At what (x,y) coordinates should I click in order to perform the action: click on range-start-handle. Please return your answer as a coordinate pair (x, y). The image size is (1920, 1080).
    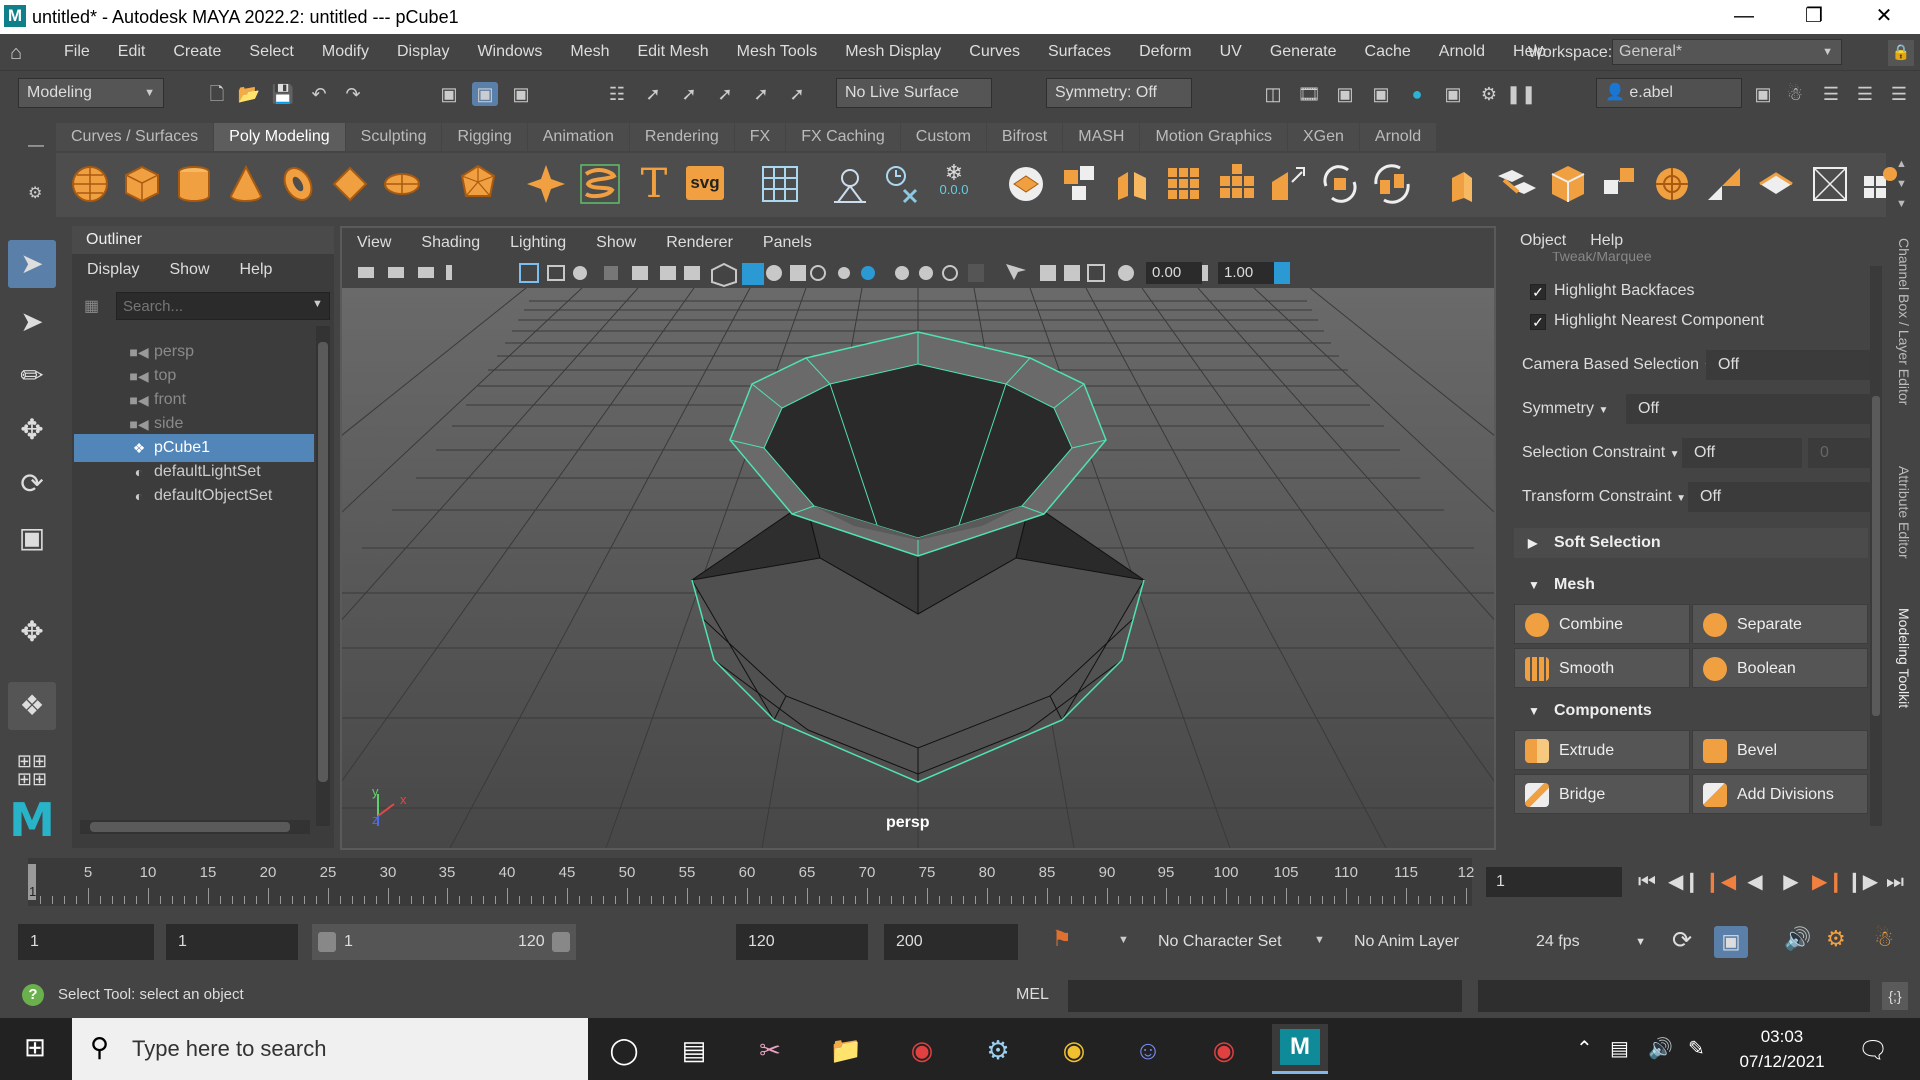
    Looking at the image, I should click on (327, 942).